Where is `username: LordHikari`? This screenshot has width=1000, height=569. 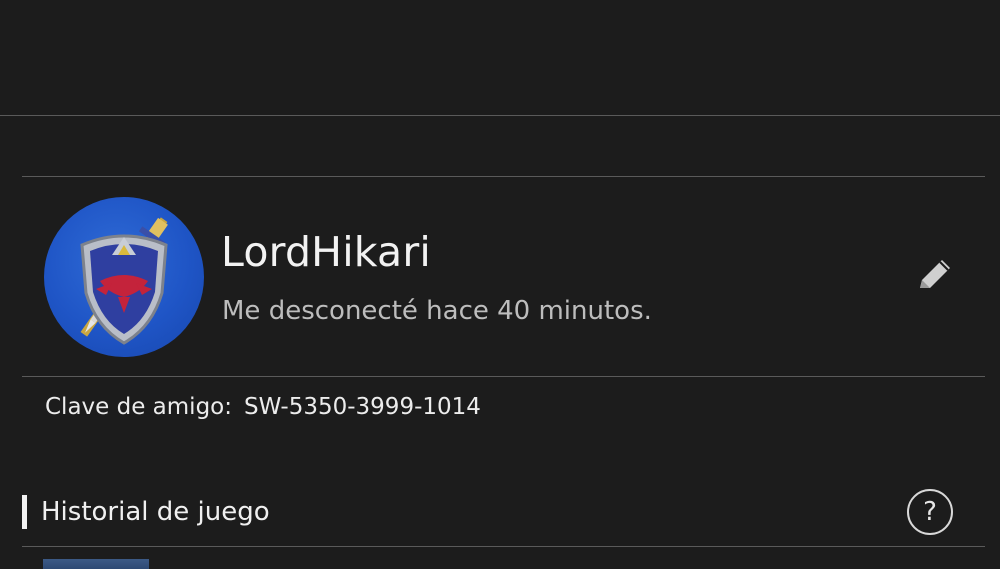
username: LordHikari is located at coordinates (326, 252).